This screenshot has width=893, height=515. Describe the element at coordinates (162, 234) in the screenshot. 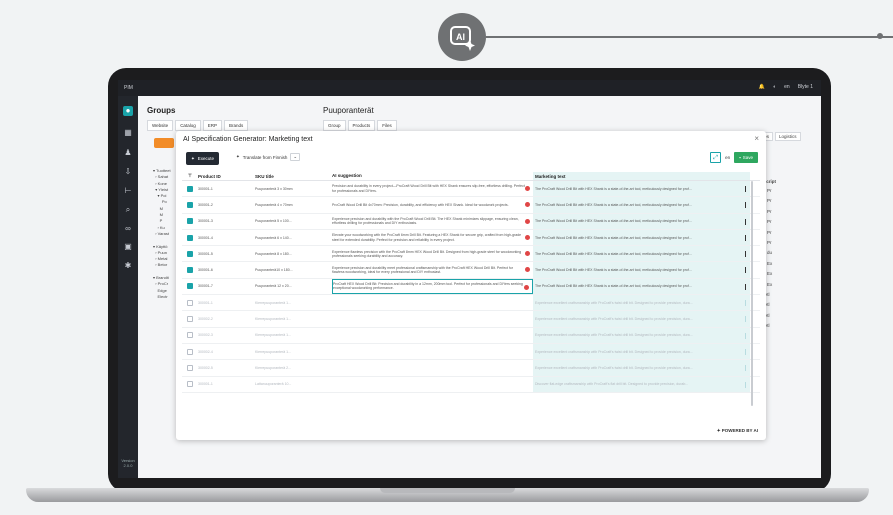

I see `tree-item: › Varast` at that location.